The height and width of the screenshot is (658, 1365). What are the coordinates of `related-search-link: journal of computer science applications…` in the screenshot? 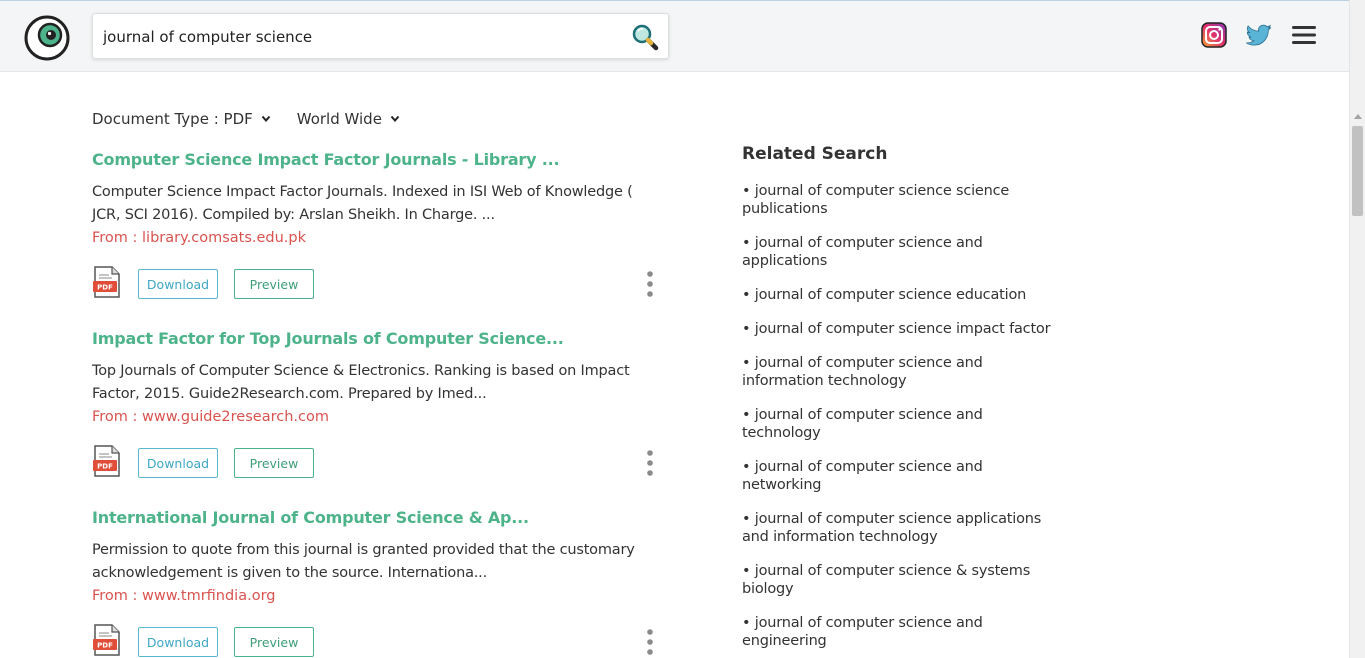 It's located at (897, 528).